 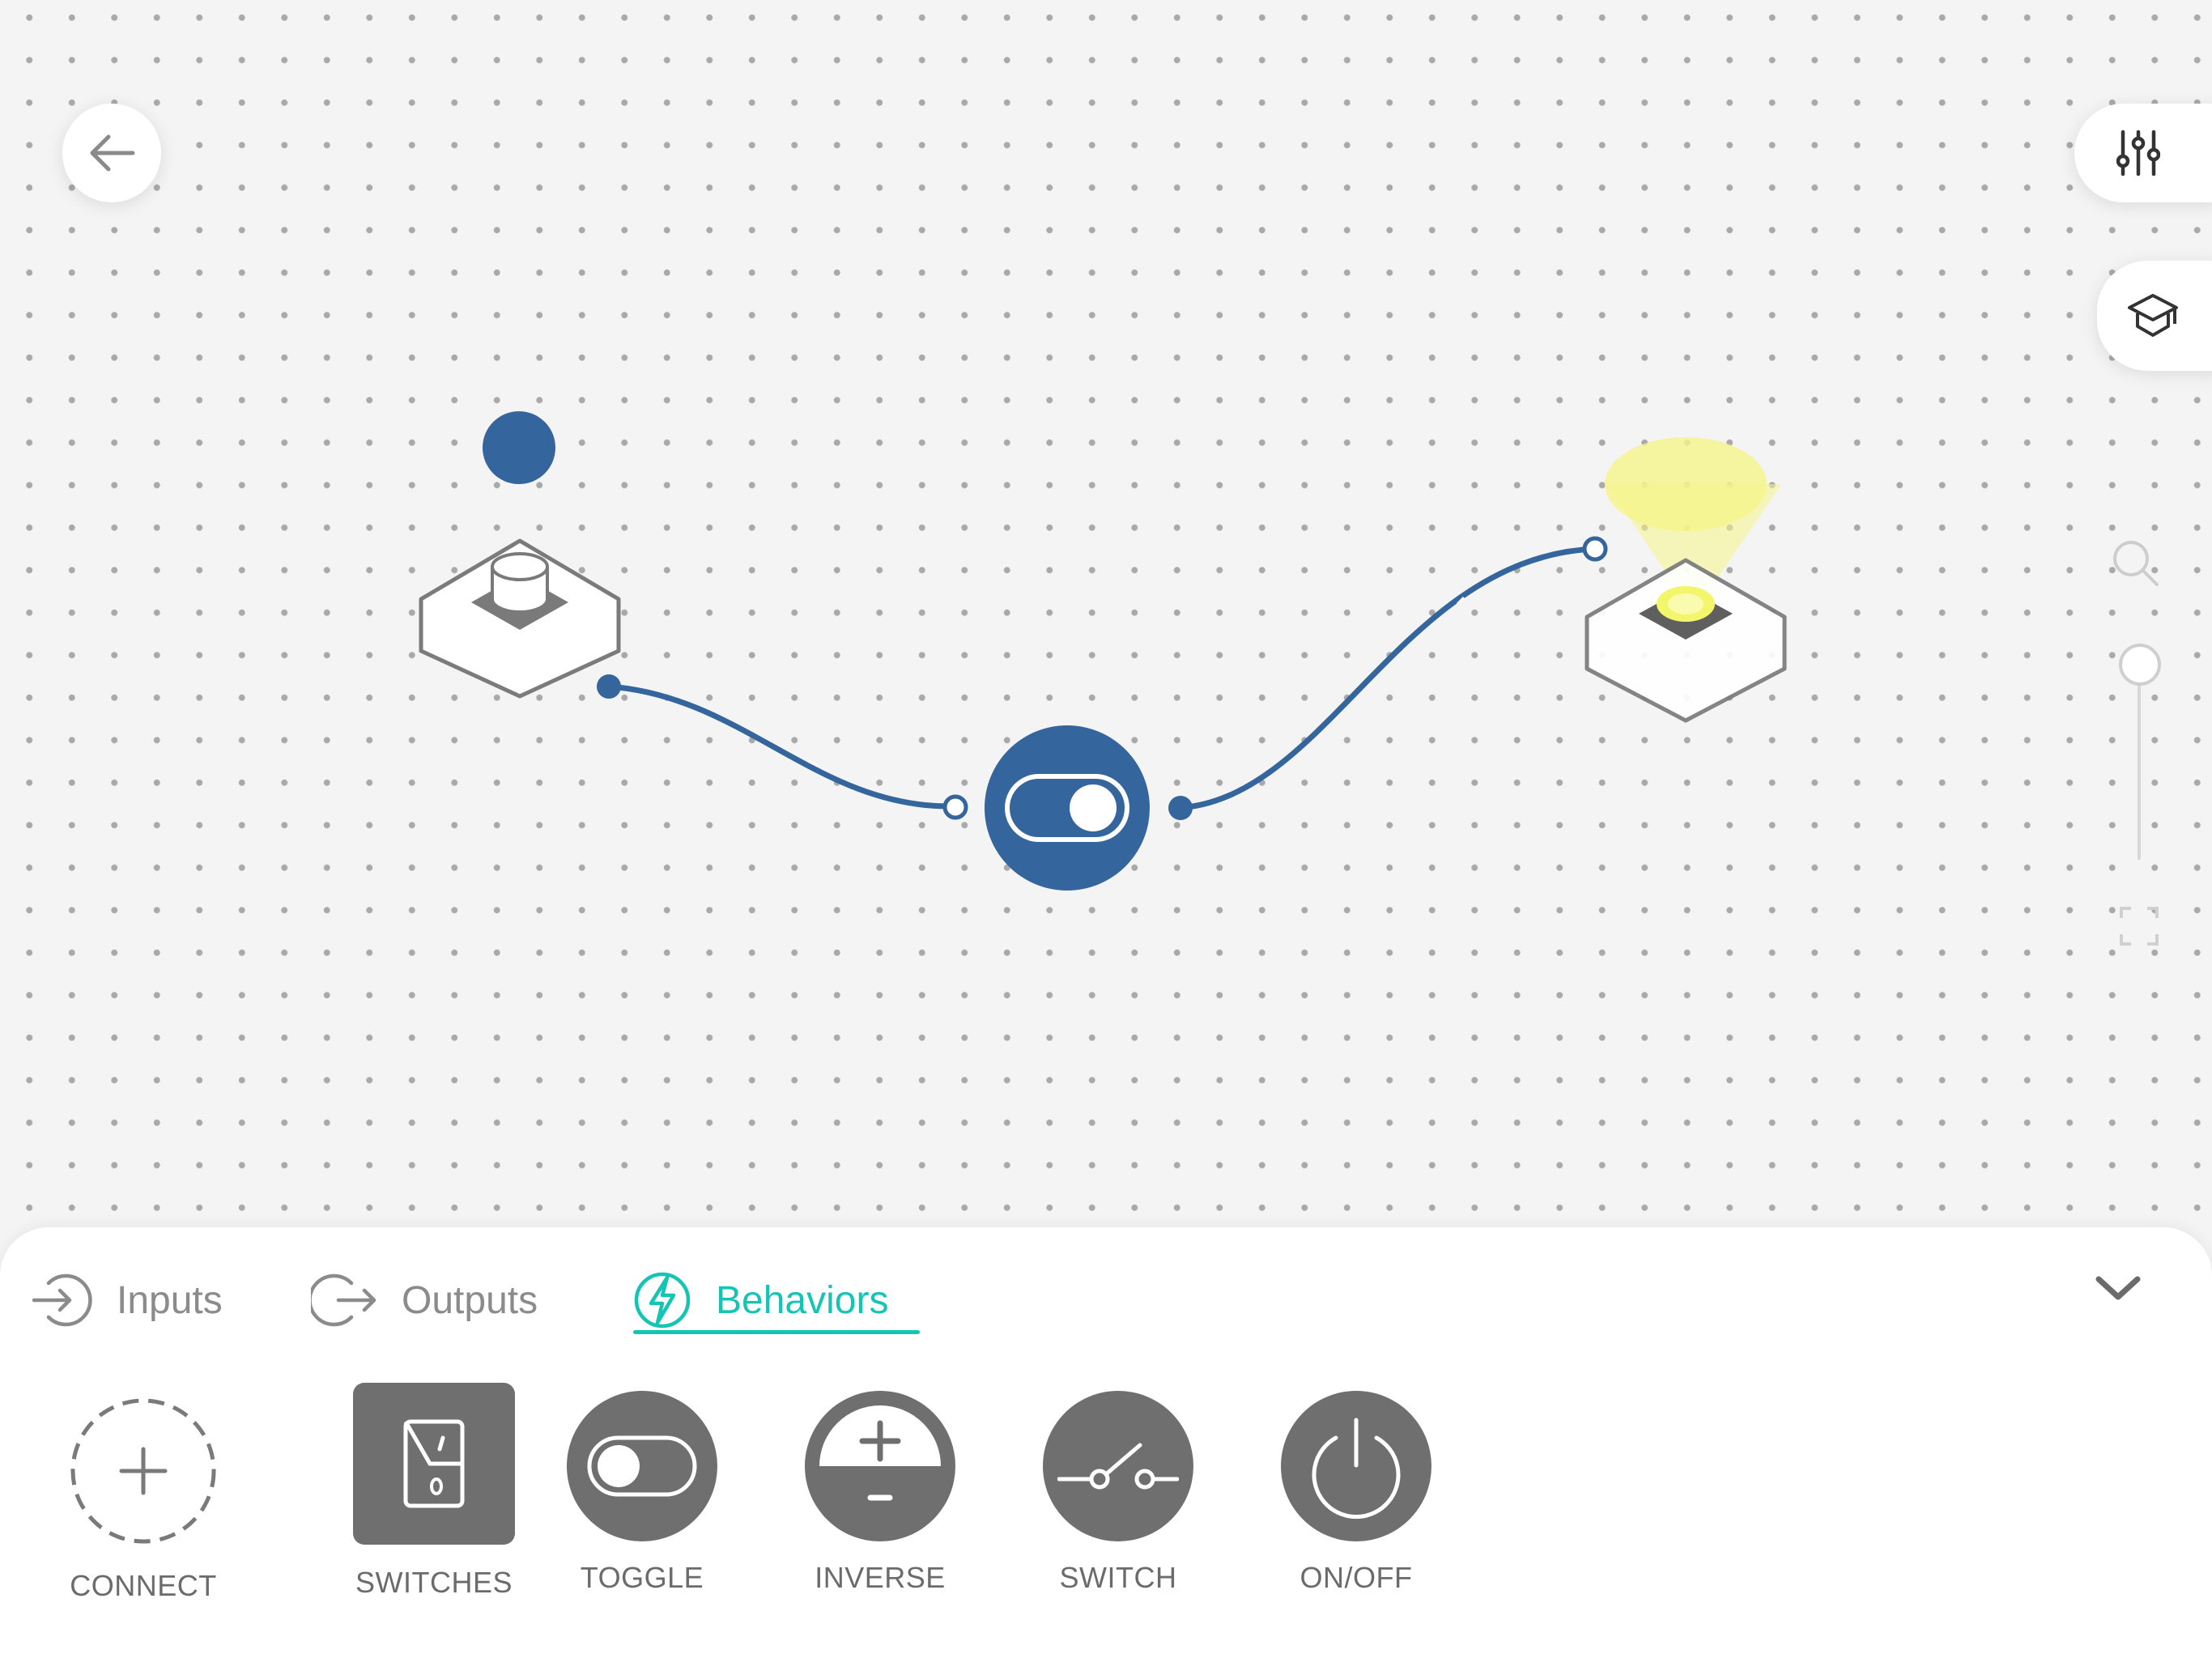 What do you see at coordinates (955, 807) in the screenshot?
I see `toggle-input-port` at bounding box center [955, 807].